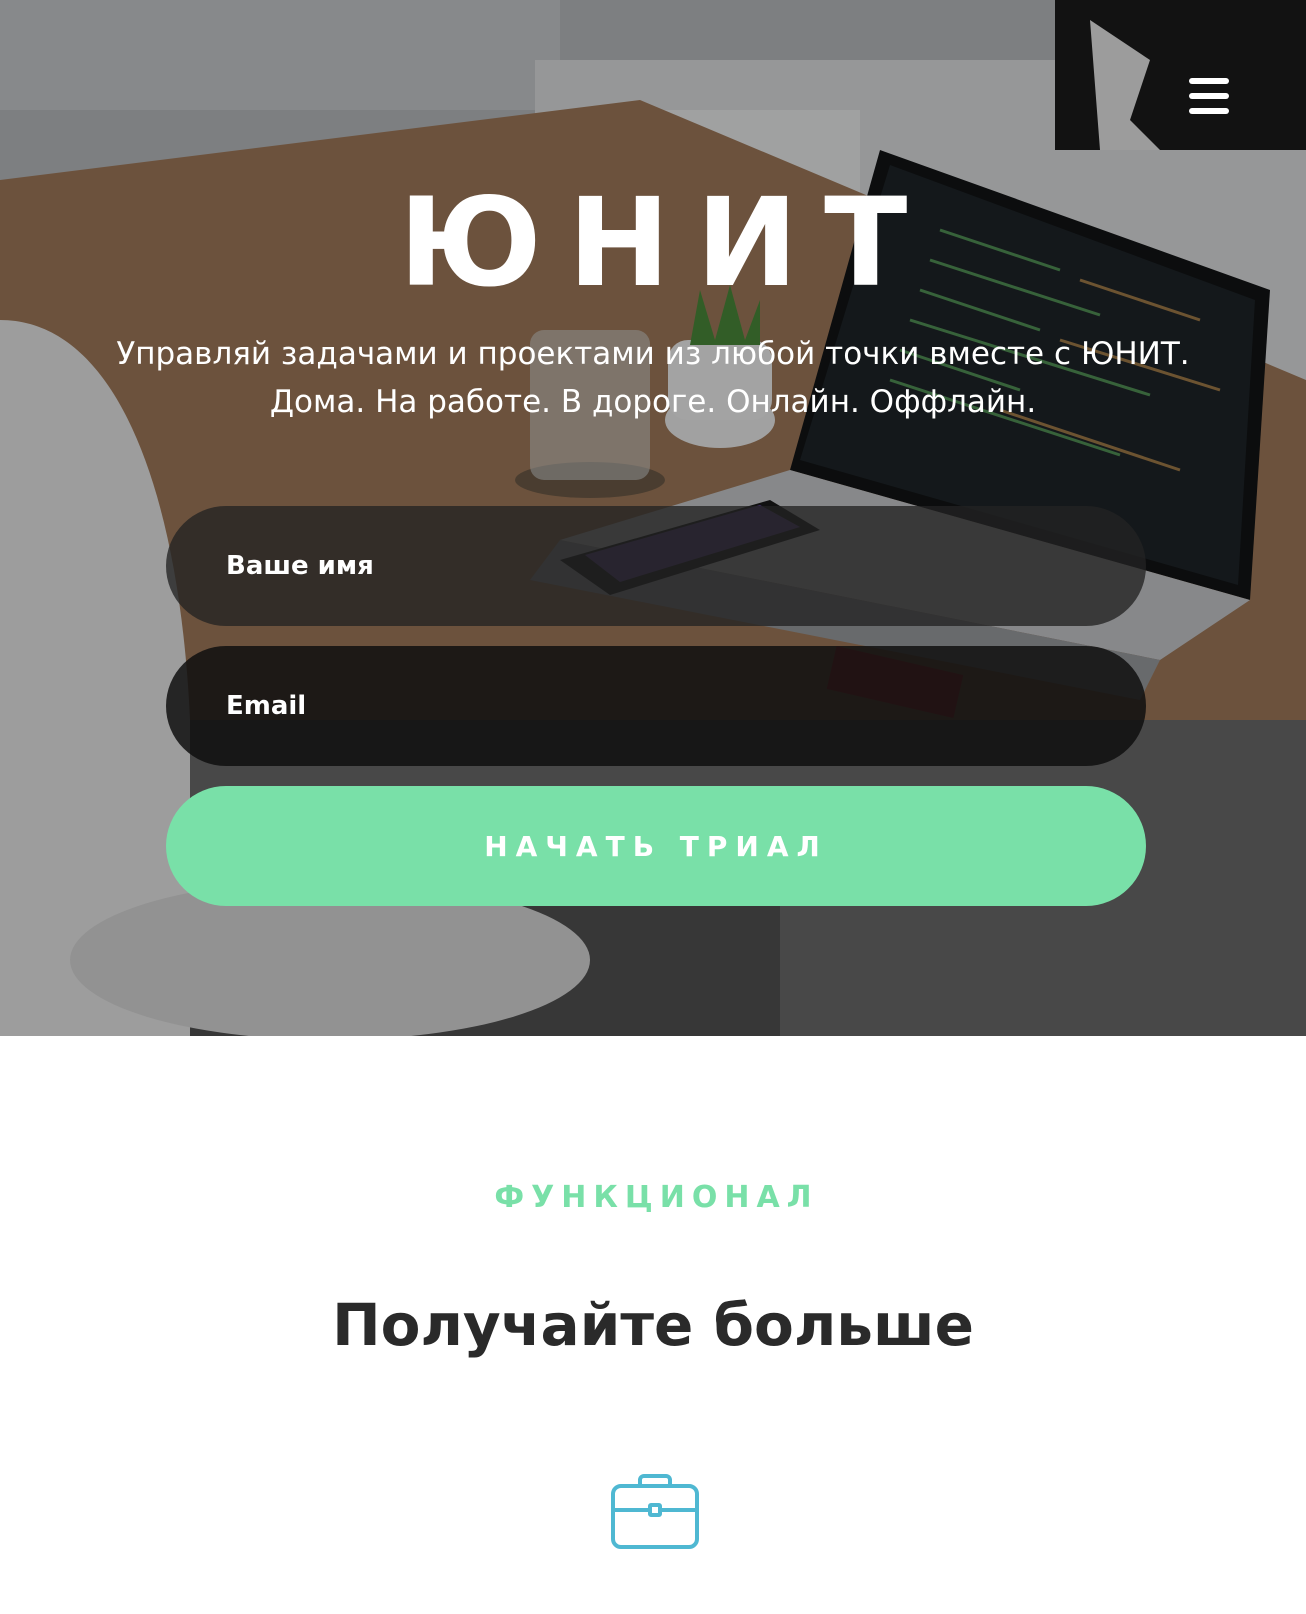  Describe the element at coordinates (656, 846) in the screenshot. I see `start-trial-button: НАЧАТЬ ТРИАЛ` at that location.